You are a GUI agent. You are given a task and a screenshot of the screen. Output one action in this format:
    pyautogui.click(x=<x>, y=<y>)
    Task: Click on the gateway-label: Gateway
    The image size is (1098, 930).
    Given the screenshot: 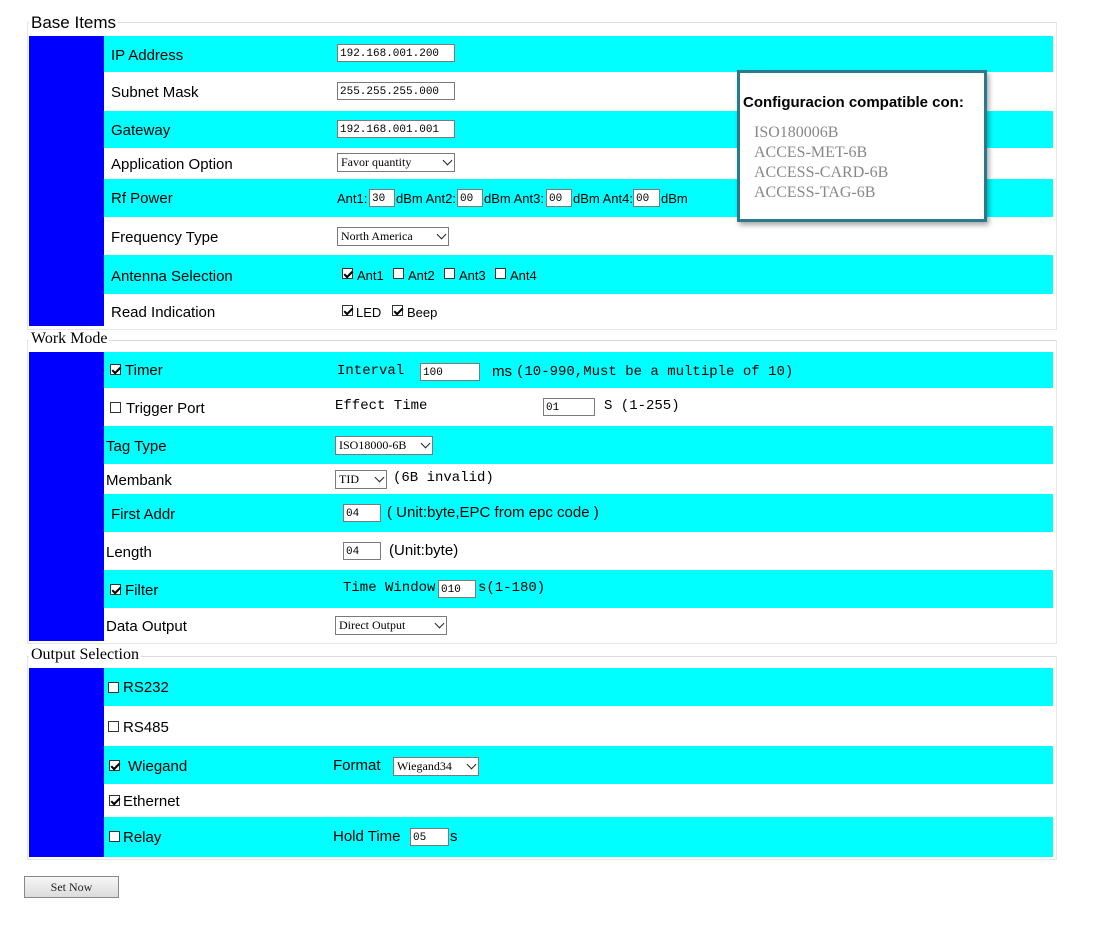 What is the action you would take?
    pyautogui.click(x=141, y=130)
    